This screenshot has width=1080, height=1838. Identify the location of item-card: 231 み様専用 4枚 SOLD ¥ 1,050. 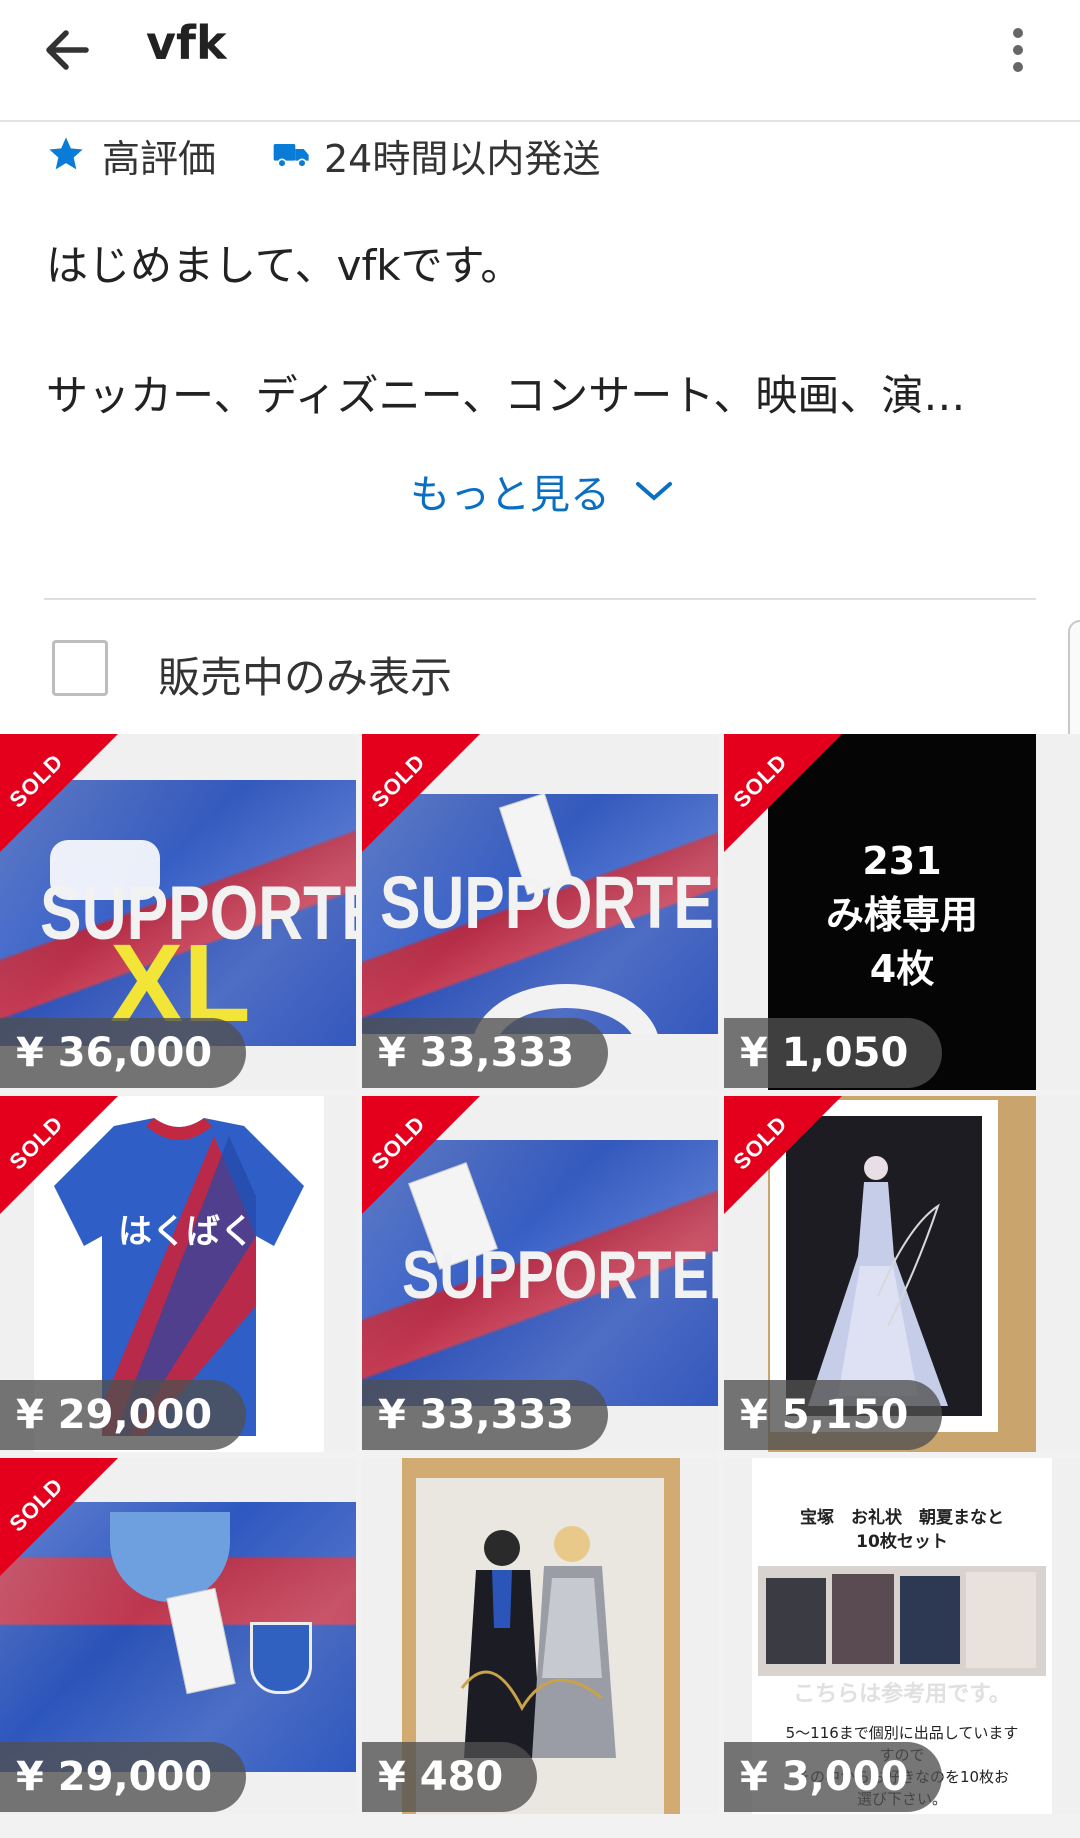
(902, 912).